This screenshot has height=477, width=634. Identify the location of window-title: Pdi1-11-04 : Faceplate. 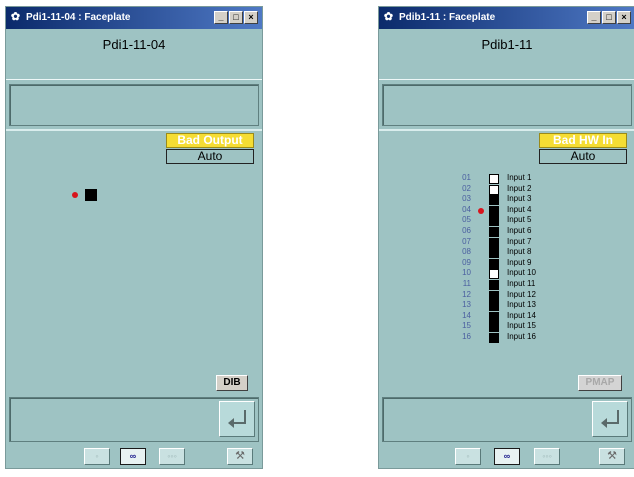
(78, 17).